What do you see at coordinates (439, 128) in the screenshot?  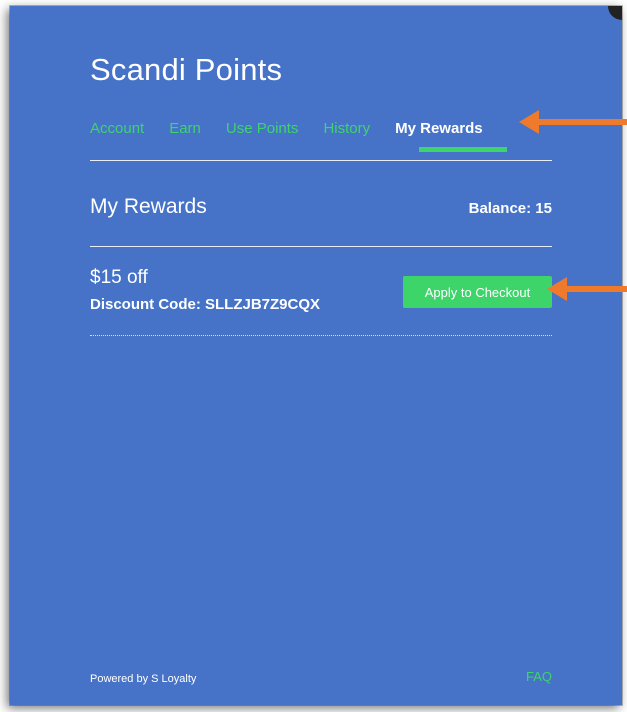 I see `tab-my-rewards: My Rewards` at bounding box center [439, 128].